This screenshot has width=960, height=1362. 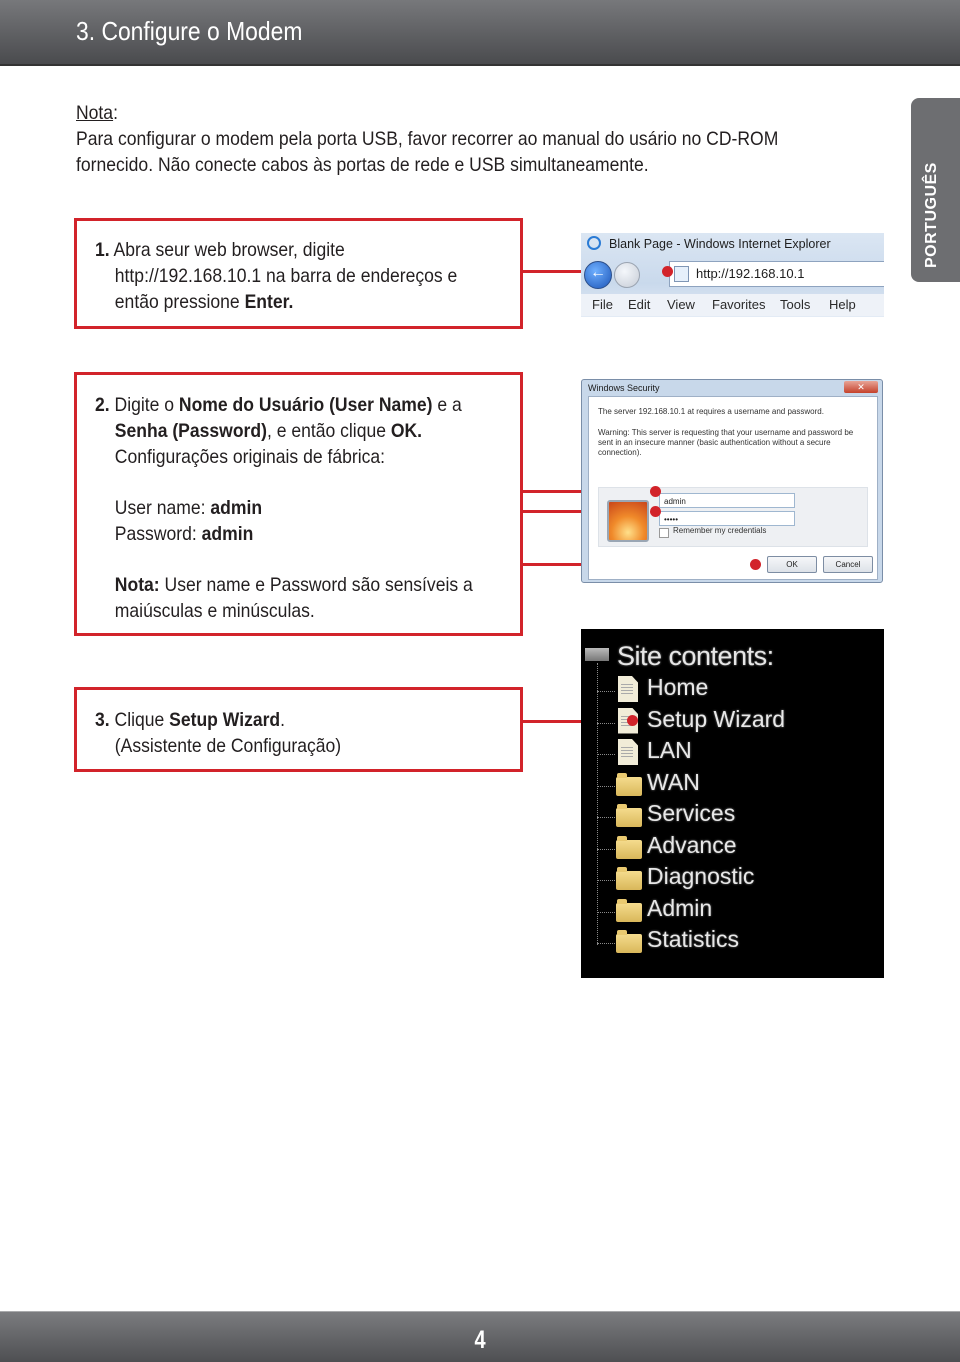 I want to click on connector-dot-address, so click(x=667, y=271).